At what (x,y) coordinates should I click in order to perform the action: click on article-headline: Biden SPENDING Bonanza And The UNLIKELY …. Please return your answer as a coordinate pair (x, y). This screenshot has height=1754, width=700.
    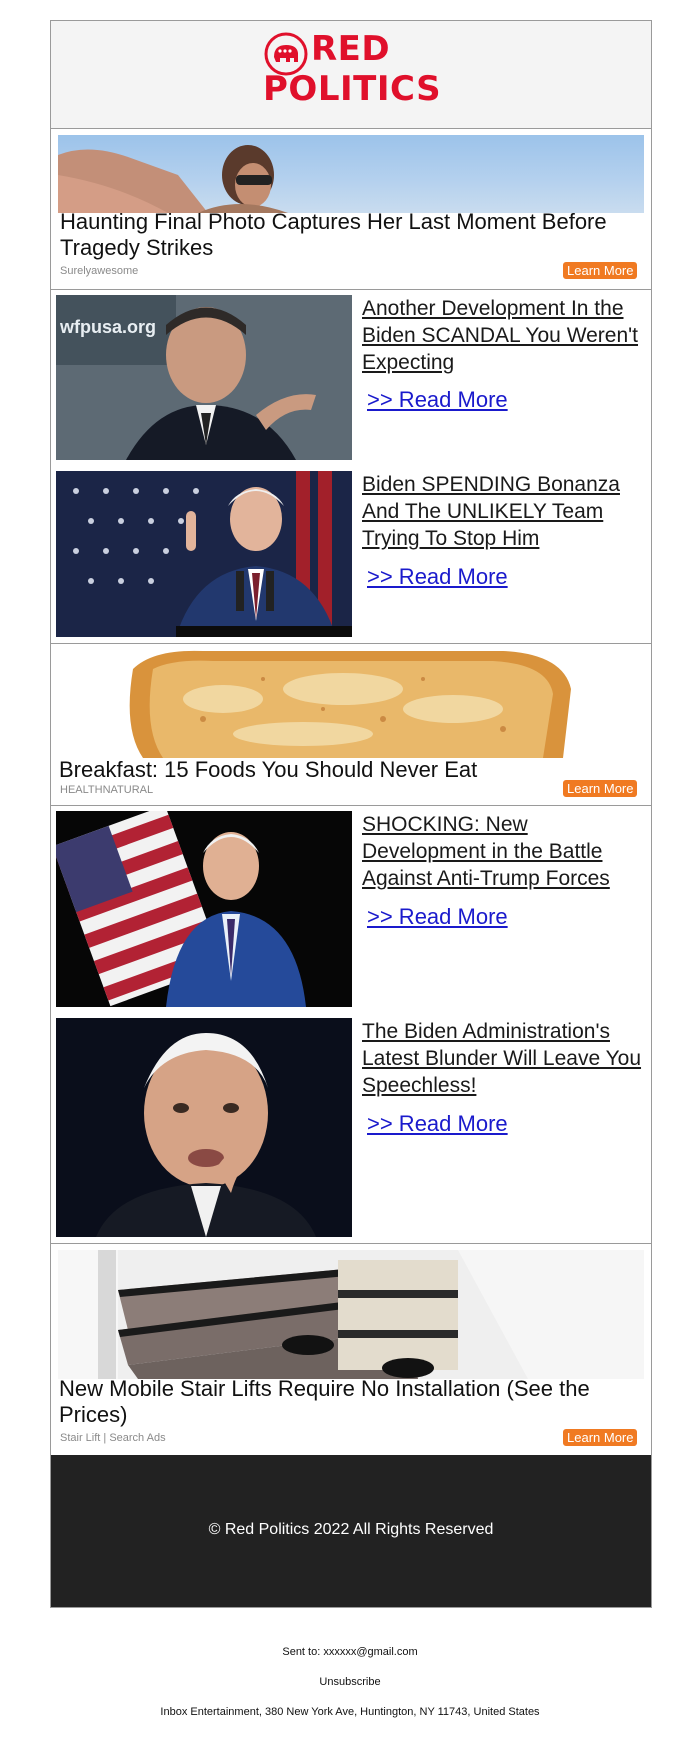
    Looking at the image, I should click on (502, 511).